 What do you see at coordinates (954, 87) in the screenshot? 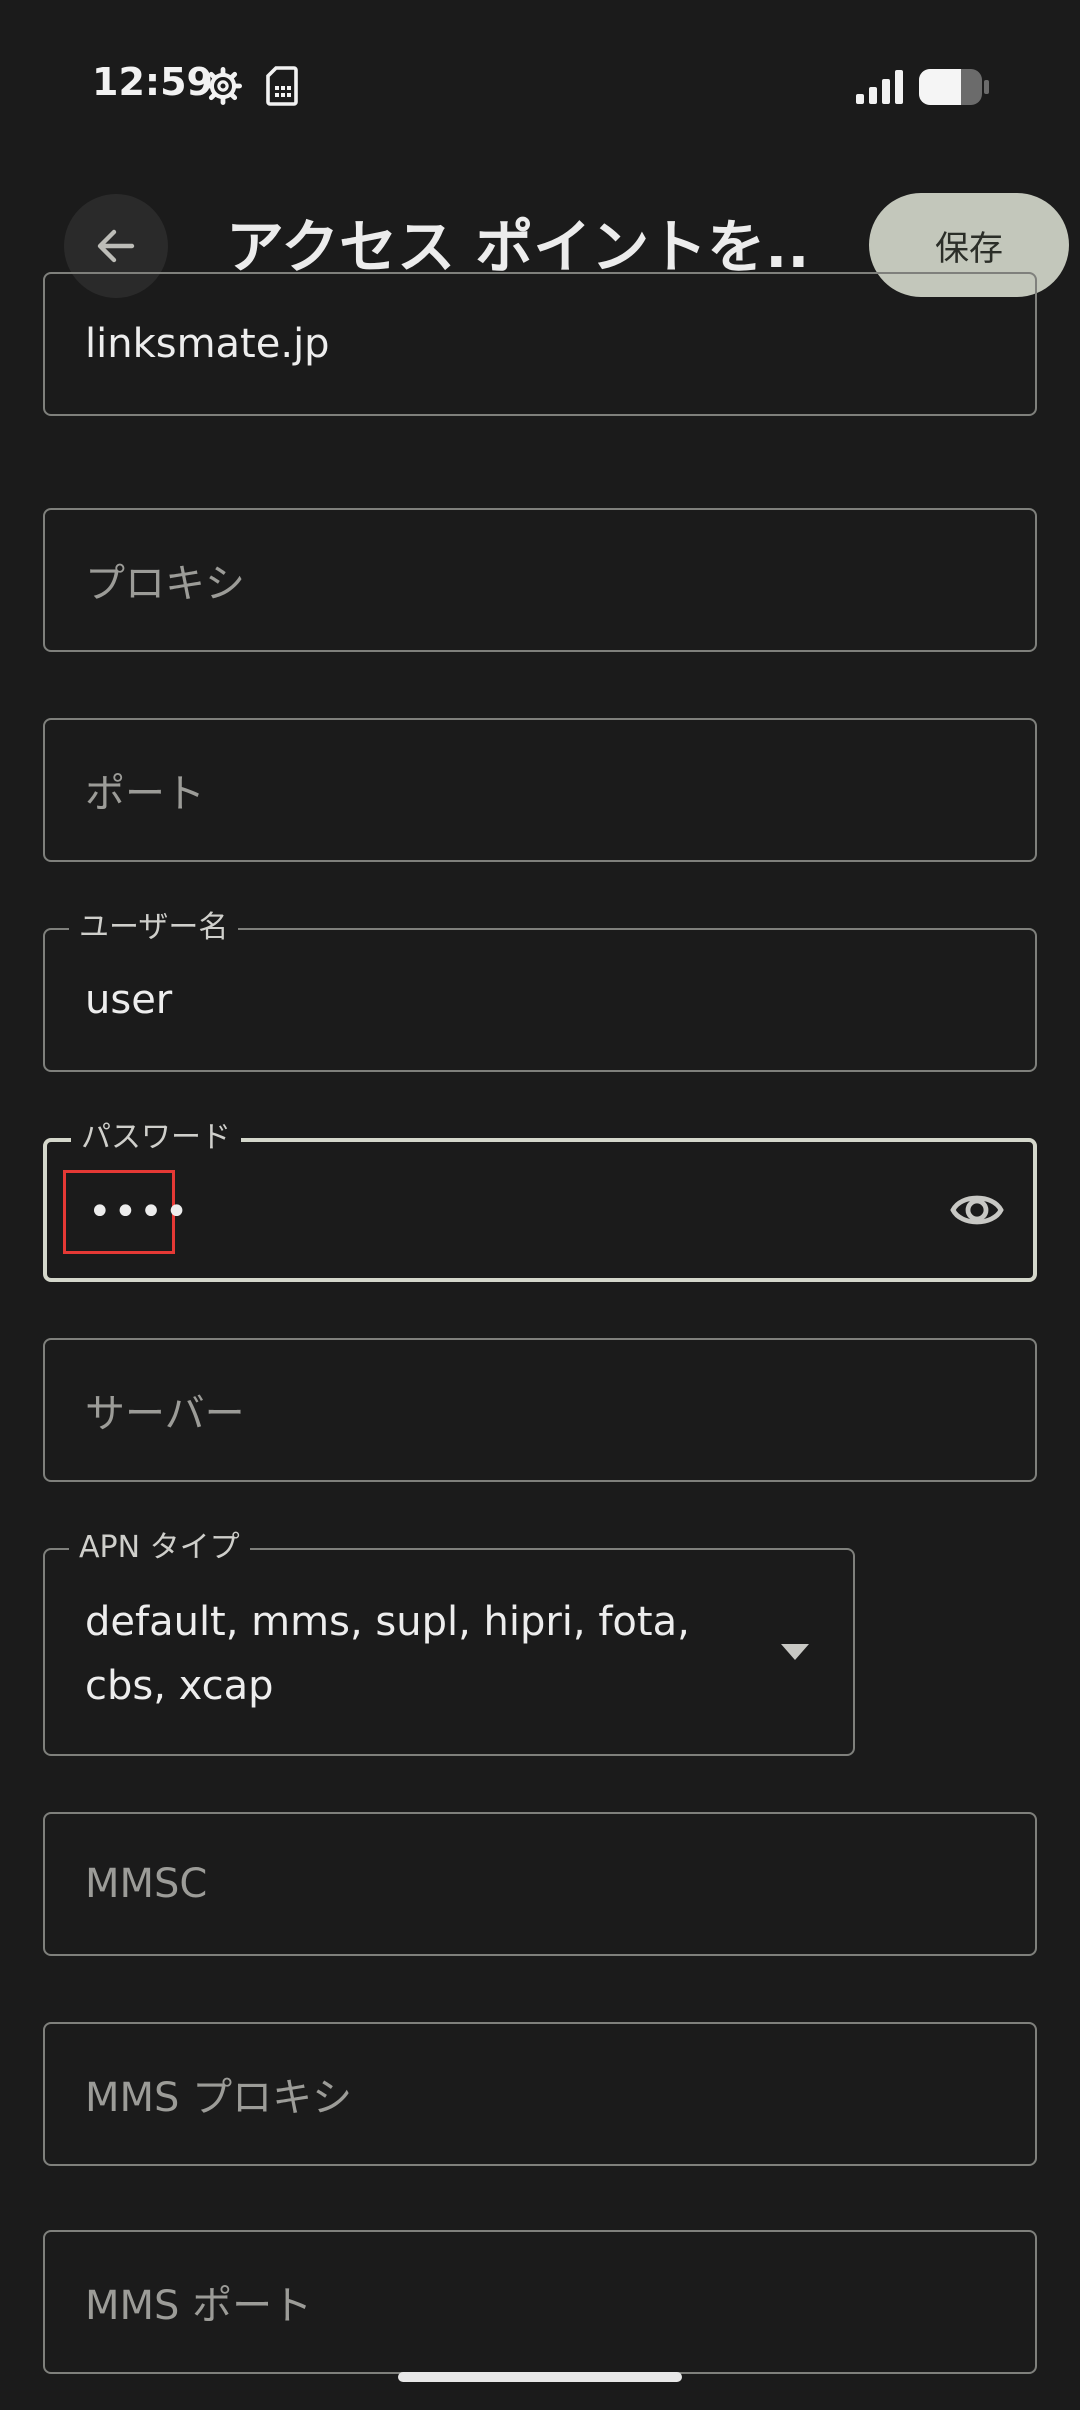
I see `battery-icon` at bounding box center [954, 87].